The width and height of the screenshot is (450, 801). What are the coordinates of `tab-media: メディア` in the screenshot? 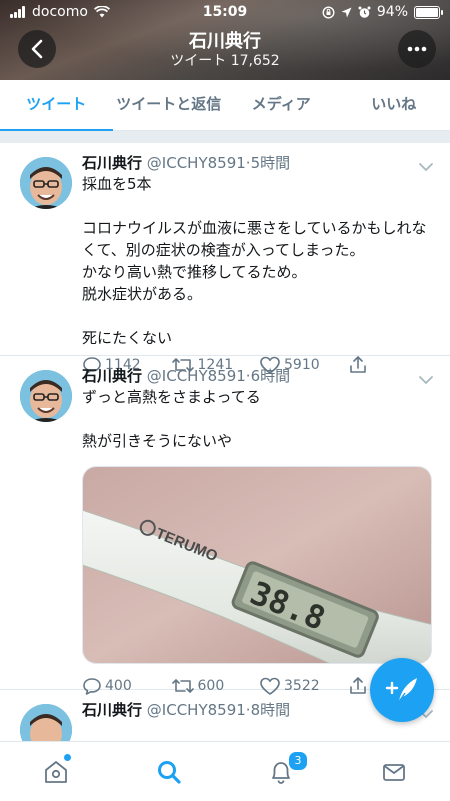 It's located at (281, 105).